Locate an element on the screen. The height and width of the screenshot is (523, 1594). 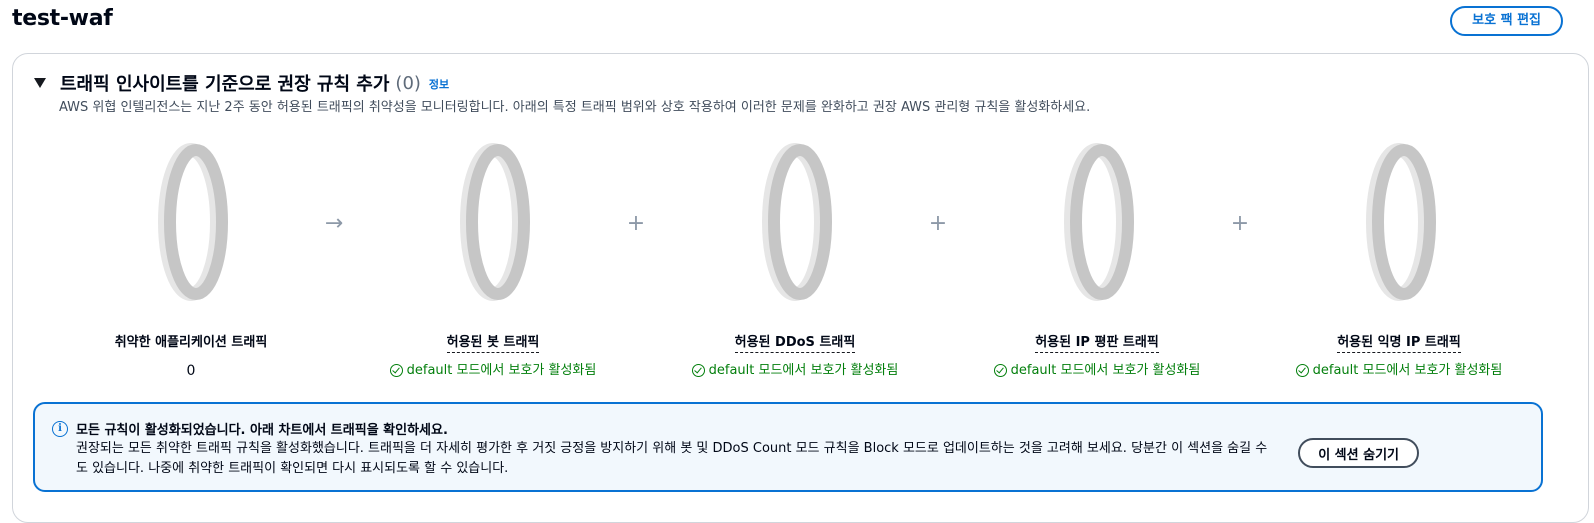
alert-title: 모든 규칙이 활성화되었습니다. 아래 차트에서 트래픽을 확인하세요. is located at coordinates (262, 430).